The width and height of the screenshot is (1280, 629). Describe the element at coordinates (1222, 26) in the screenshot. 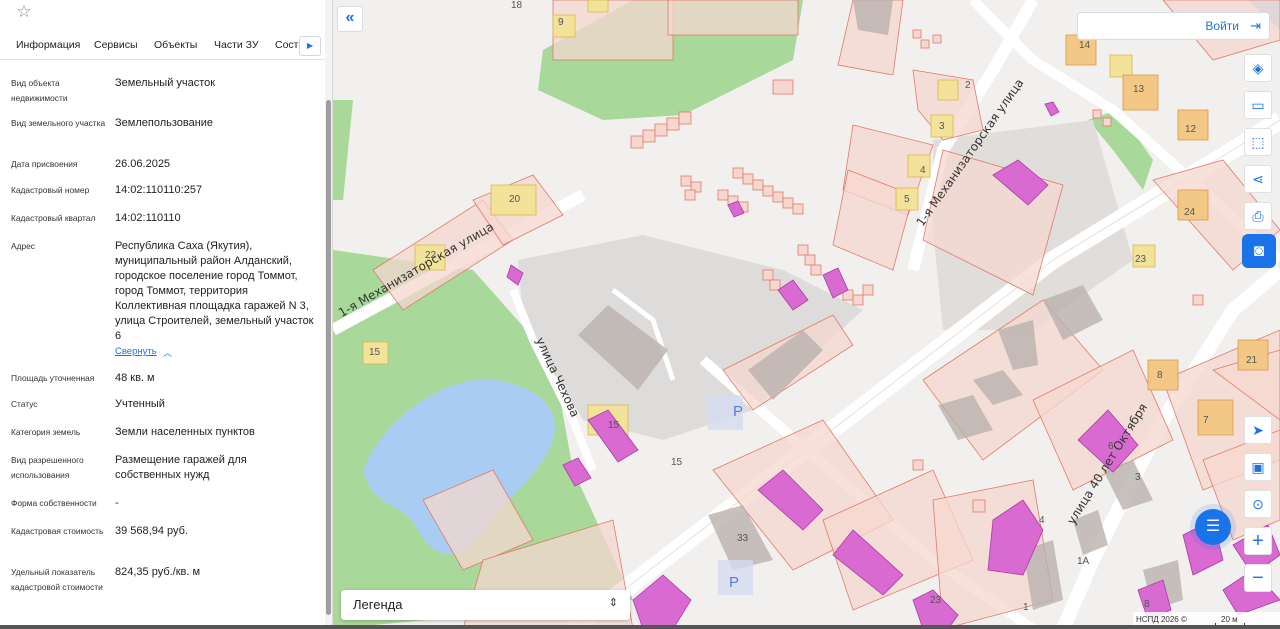

I see `login-label: Войти` at that location.